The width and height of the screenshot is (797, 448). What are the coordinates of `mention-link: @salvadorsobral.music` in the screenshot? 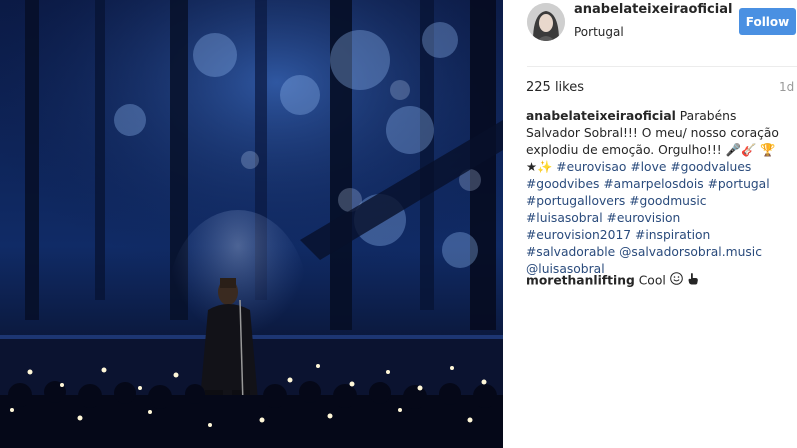 It's located at (690, 252).